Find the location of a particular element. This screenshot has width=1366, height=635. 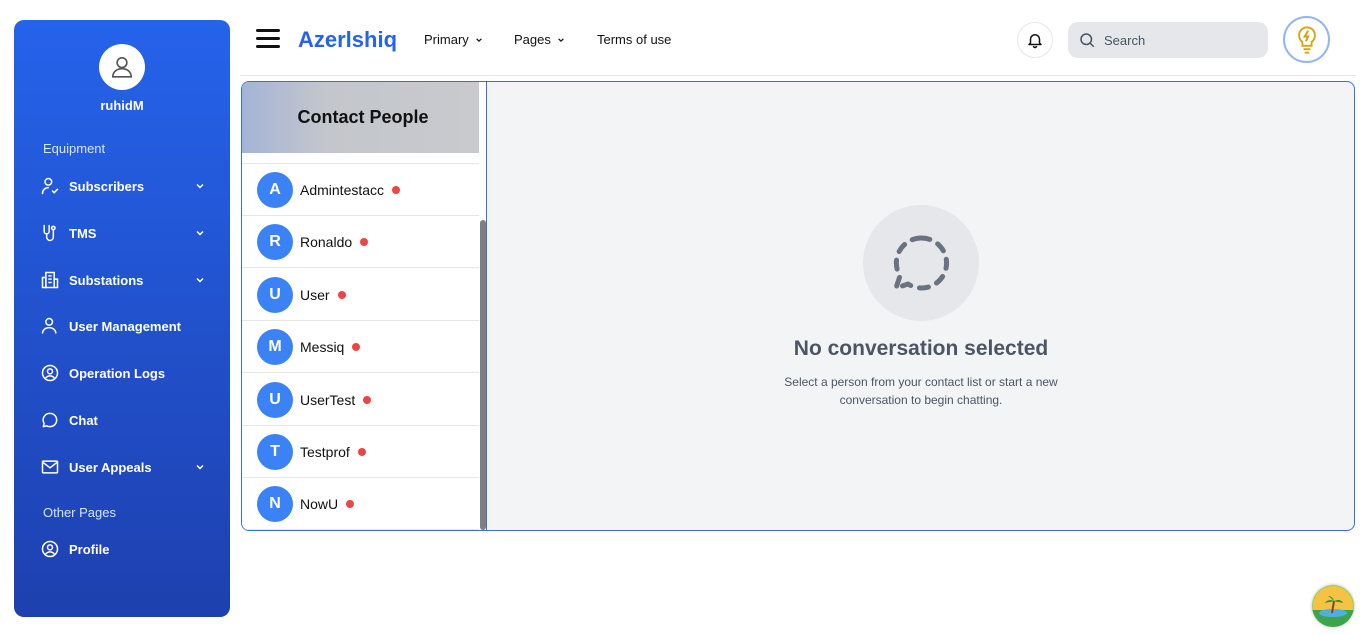

sidebar-item-label: User Management is located at coordinates (125, 326).